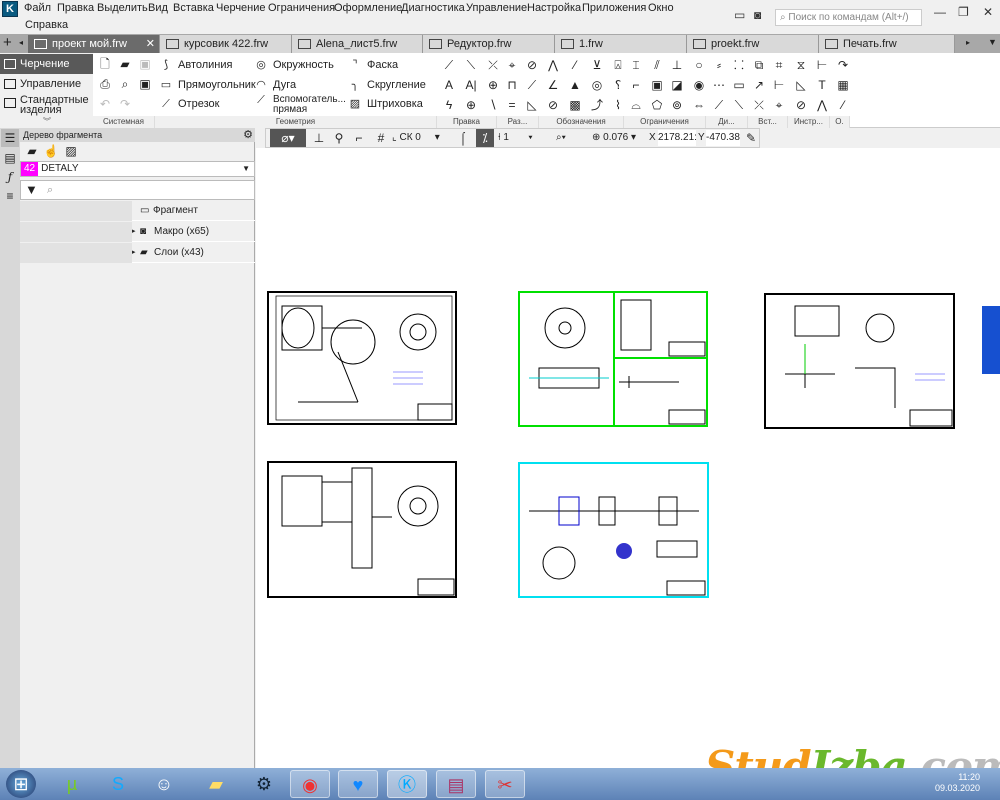  Describe the element at coordinates (657, 105) in the screenshot. I see `ribbon-tool-icon: ⬠` at that location.